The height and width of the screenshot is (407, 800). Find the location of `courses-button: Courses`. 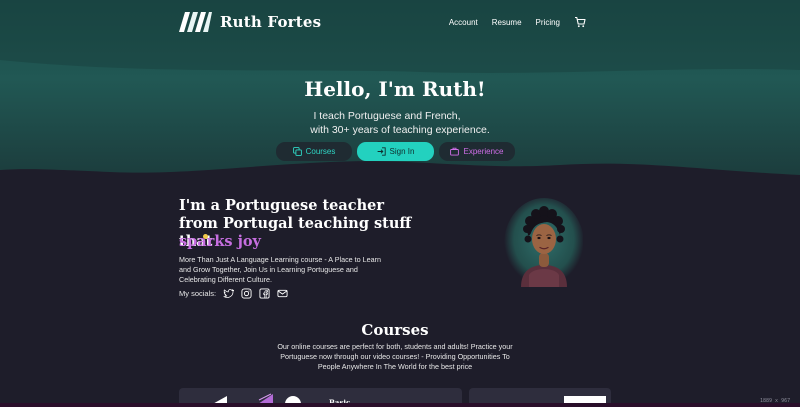

courses-button: Courses is located at coordinates (314, 151).